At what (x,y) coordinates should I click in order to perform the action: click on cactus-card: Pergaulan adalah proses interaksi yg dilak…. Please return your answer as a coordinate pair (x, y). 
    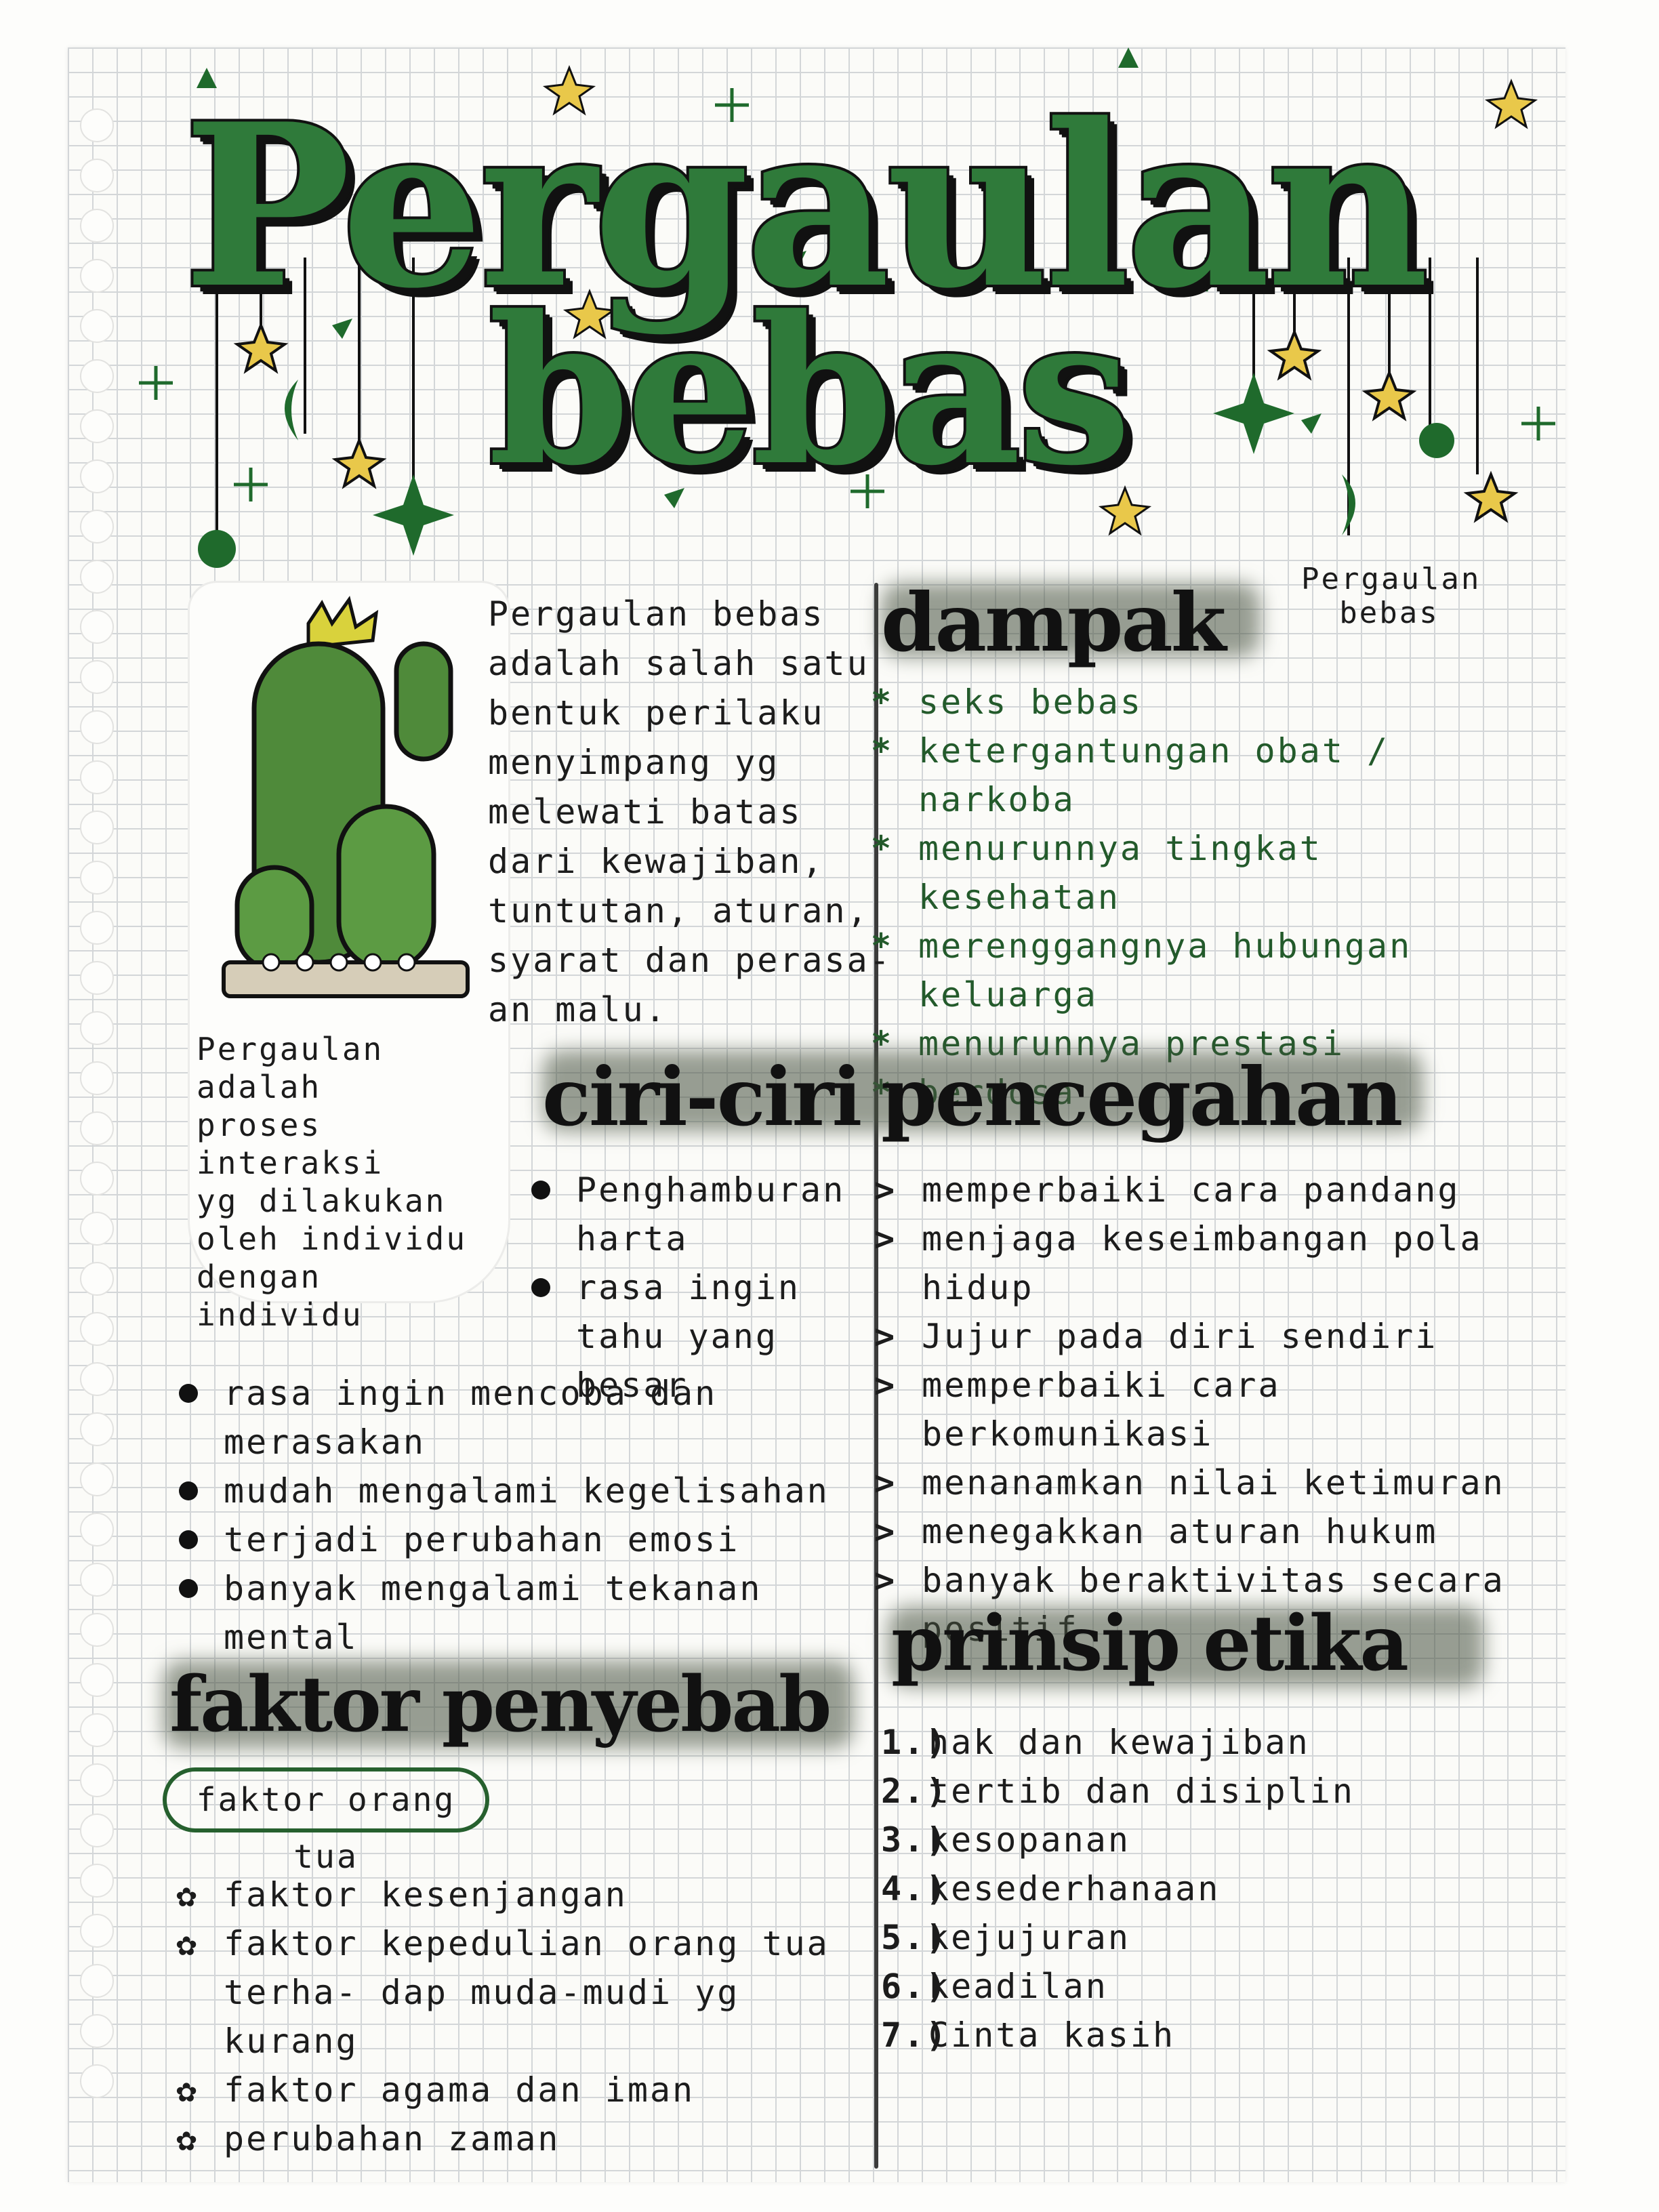
    Looking at the image, I should click on (349, 958).